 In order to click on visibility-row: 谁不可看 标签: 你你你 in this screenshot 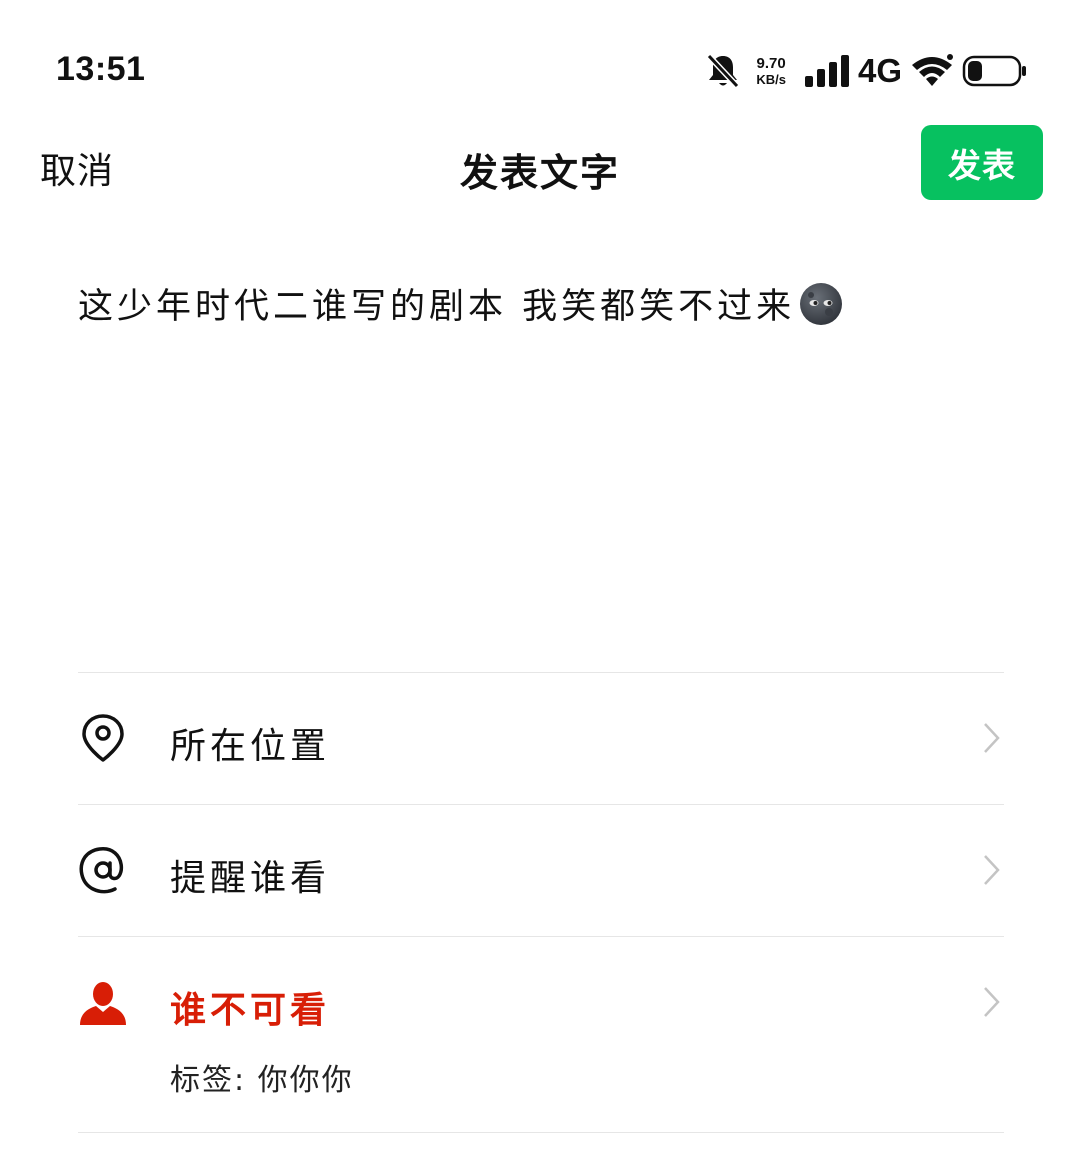, I will do `click(541, 1034)`.